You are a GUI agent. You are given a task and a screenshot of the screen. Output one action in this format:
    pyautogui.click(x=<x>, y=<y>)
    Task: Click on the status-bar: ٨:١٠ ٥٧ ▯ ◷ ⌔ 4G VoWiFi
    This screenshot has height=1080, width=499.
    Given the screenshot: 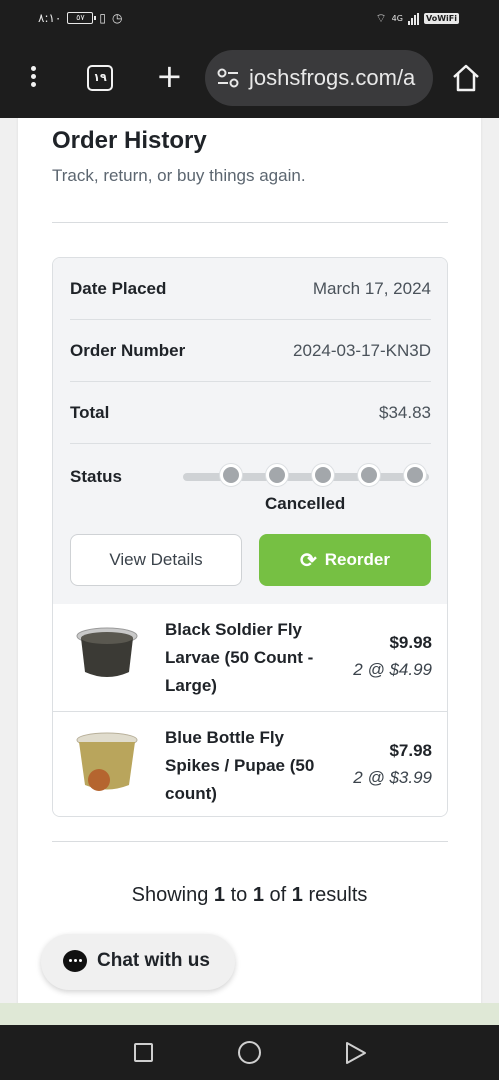 What is the action you would take?
    pyautogui.click(x=249, y=19)
    